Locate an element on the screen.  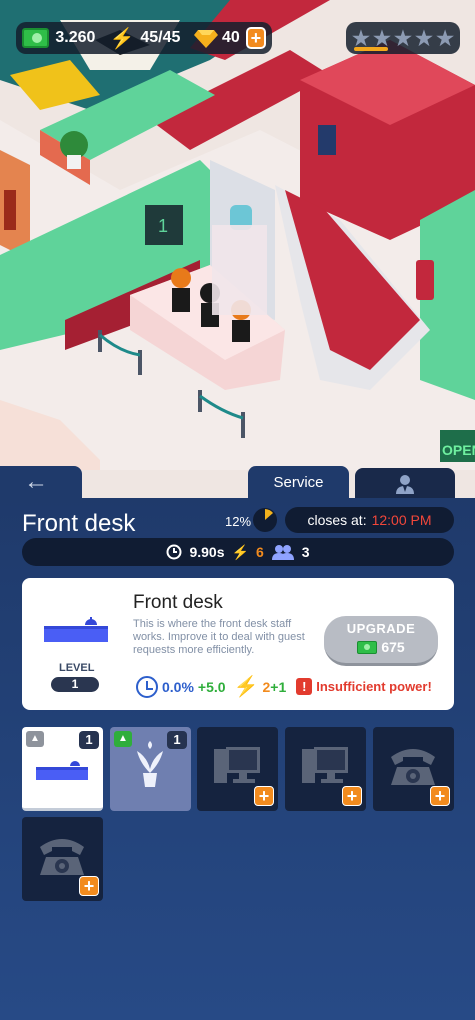
svg-text: 1 is located at coordinates (163, 226).